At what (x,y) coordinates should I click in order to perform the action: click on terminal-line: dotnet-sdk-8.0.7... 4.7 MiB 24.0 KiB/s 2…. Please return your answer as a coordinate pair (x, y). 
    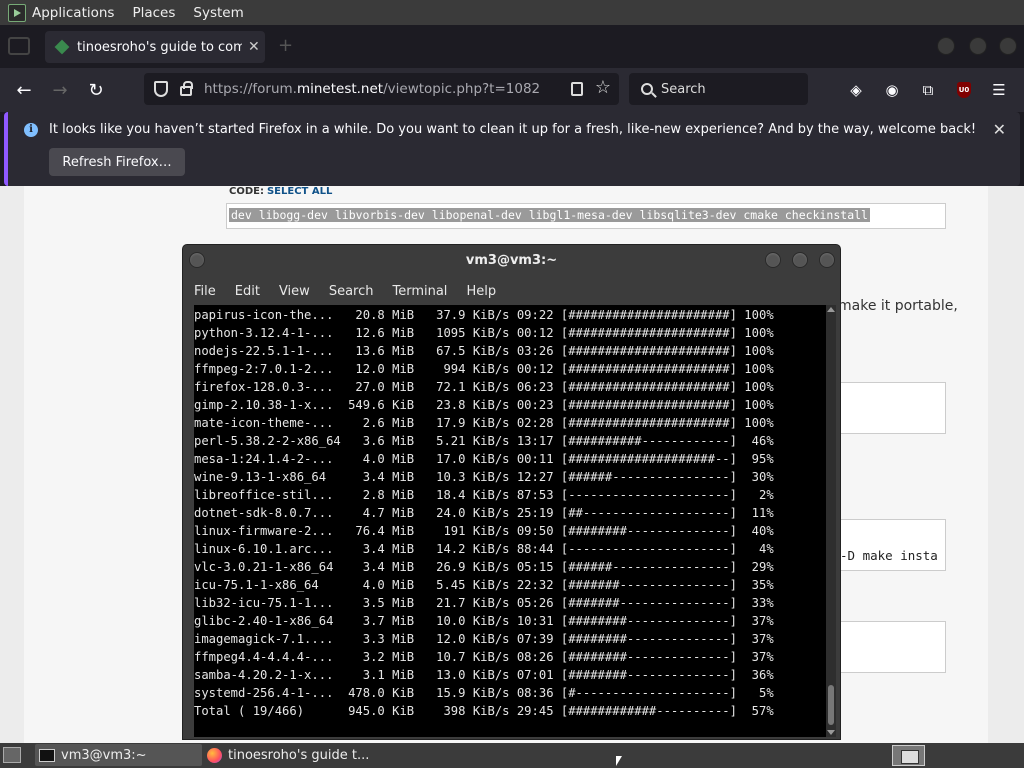
    Looking at the image, I should click on (484, 513).